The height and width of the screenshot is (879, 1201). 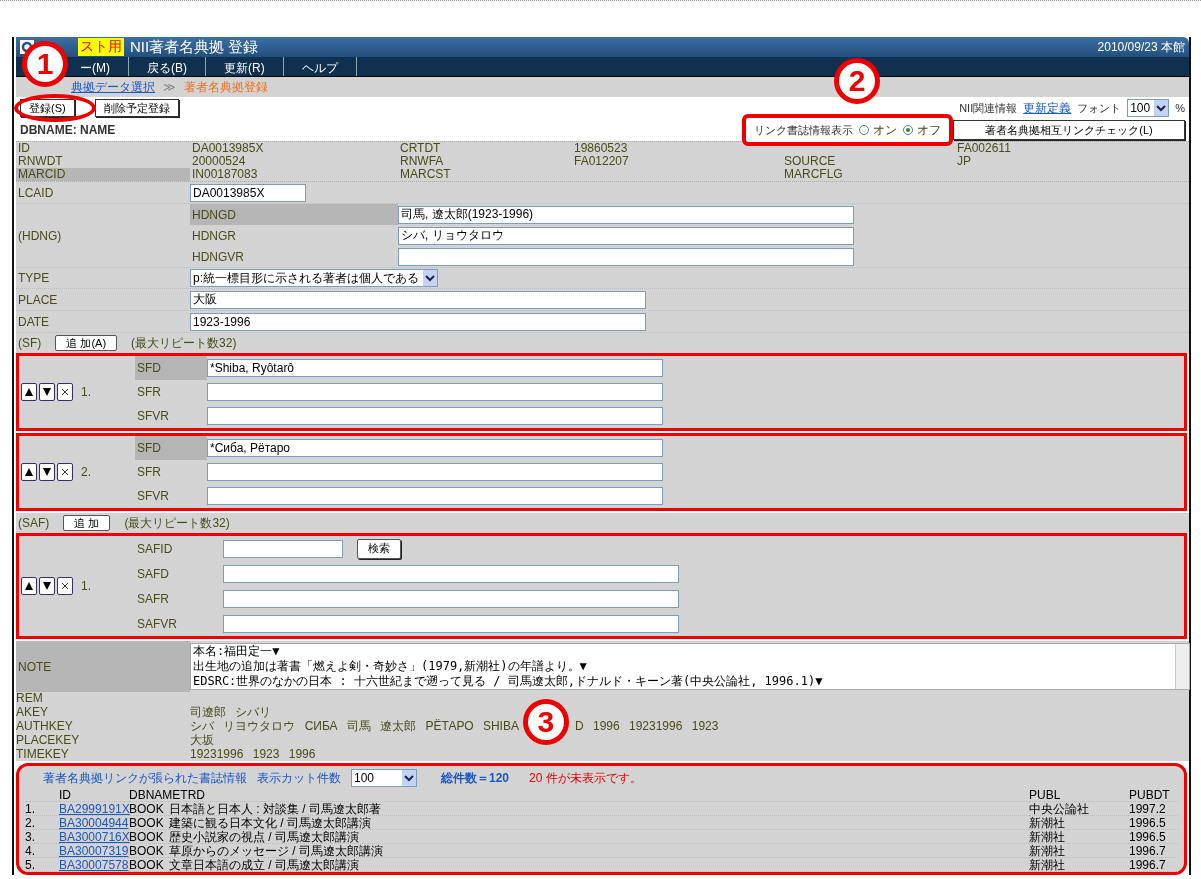 What do you see at coordinates (167, 66) in the screenshot?
I see `menu-item: 戻る(B)` at bounding box center [167, 66].